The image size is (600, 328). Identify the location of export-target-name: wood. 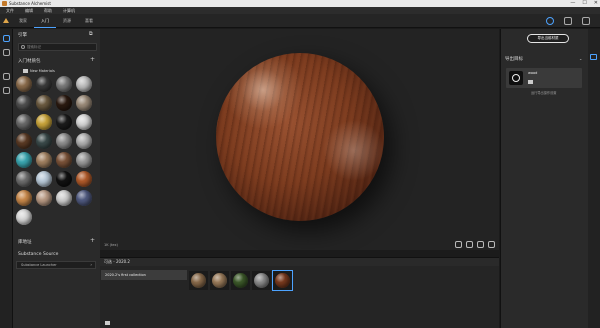
(533, 73).